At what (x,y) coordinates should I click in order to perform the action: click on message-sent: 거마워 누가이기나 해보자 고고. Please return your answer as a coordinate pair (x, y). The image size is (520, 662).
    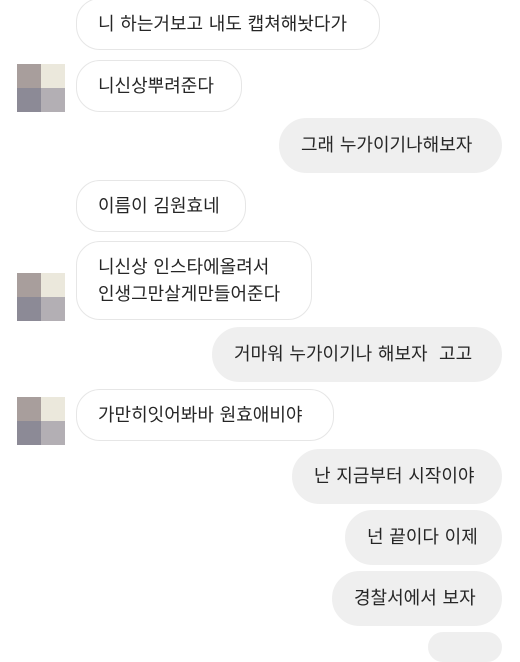
    Looking at the image, I should click on (357, 354).